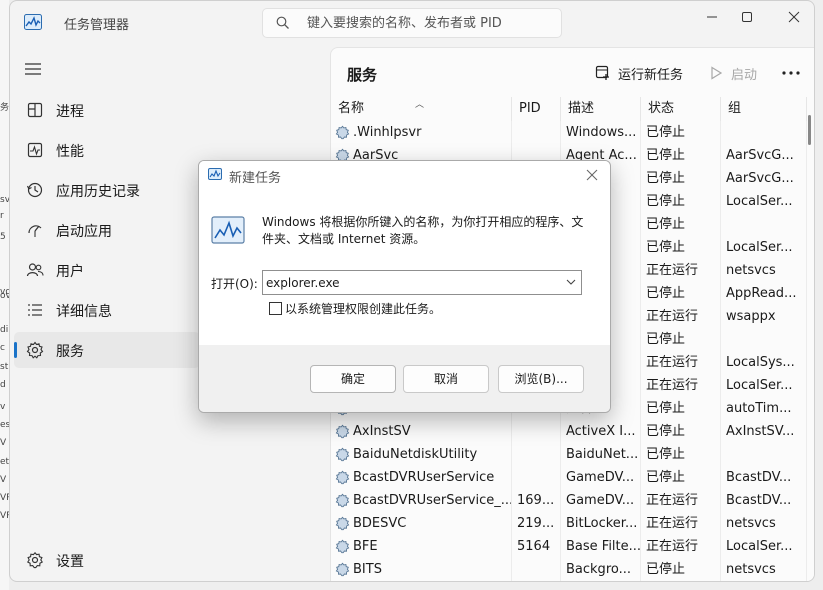  I want to click on background-text: v, so click(3, 407).